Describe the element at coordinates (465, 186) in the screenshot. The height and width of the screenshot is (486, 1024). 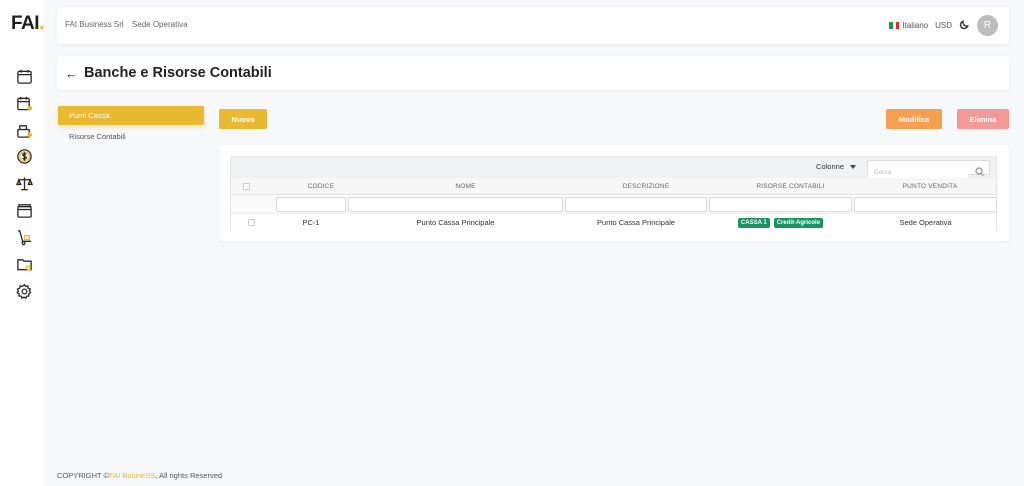
I see `header-nome: NOME` at that location.